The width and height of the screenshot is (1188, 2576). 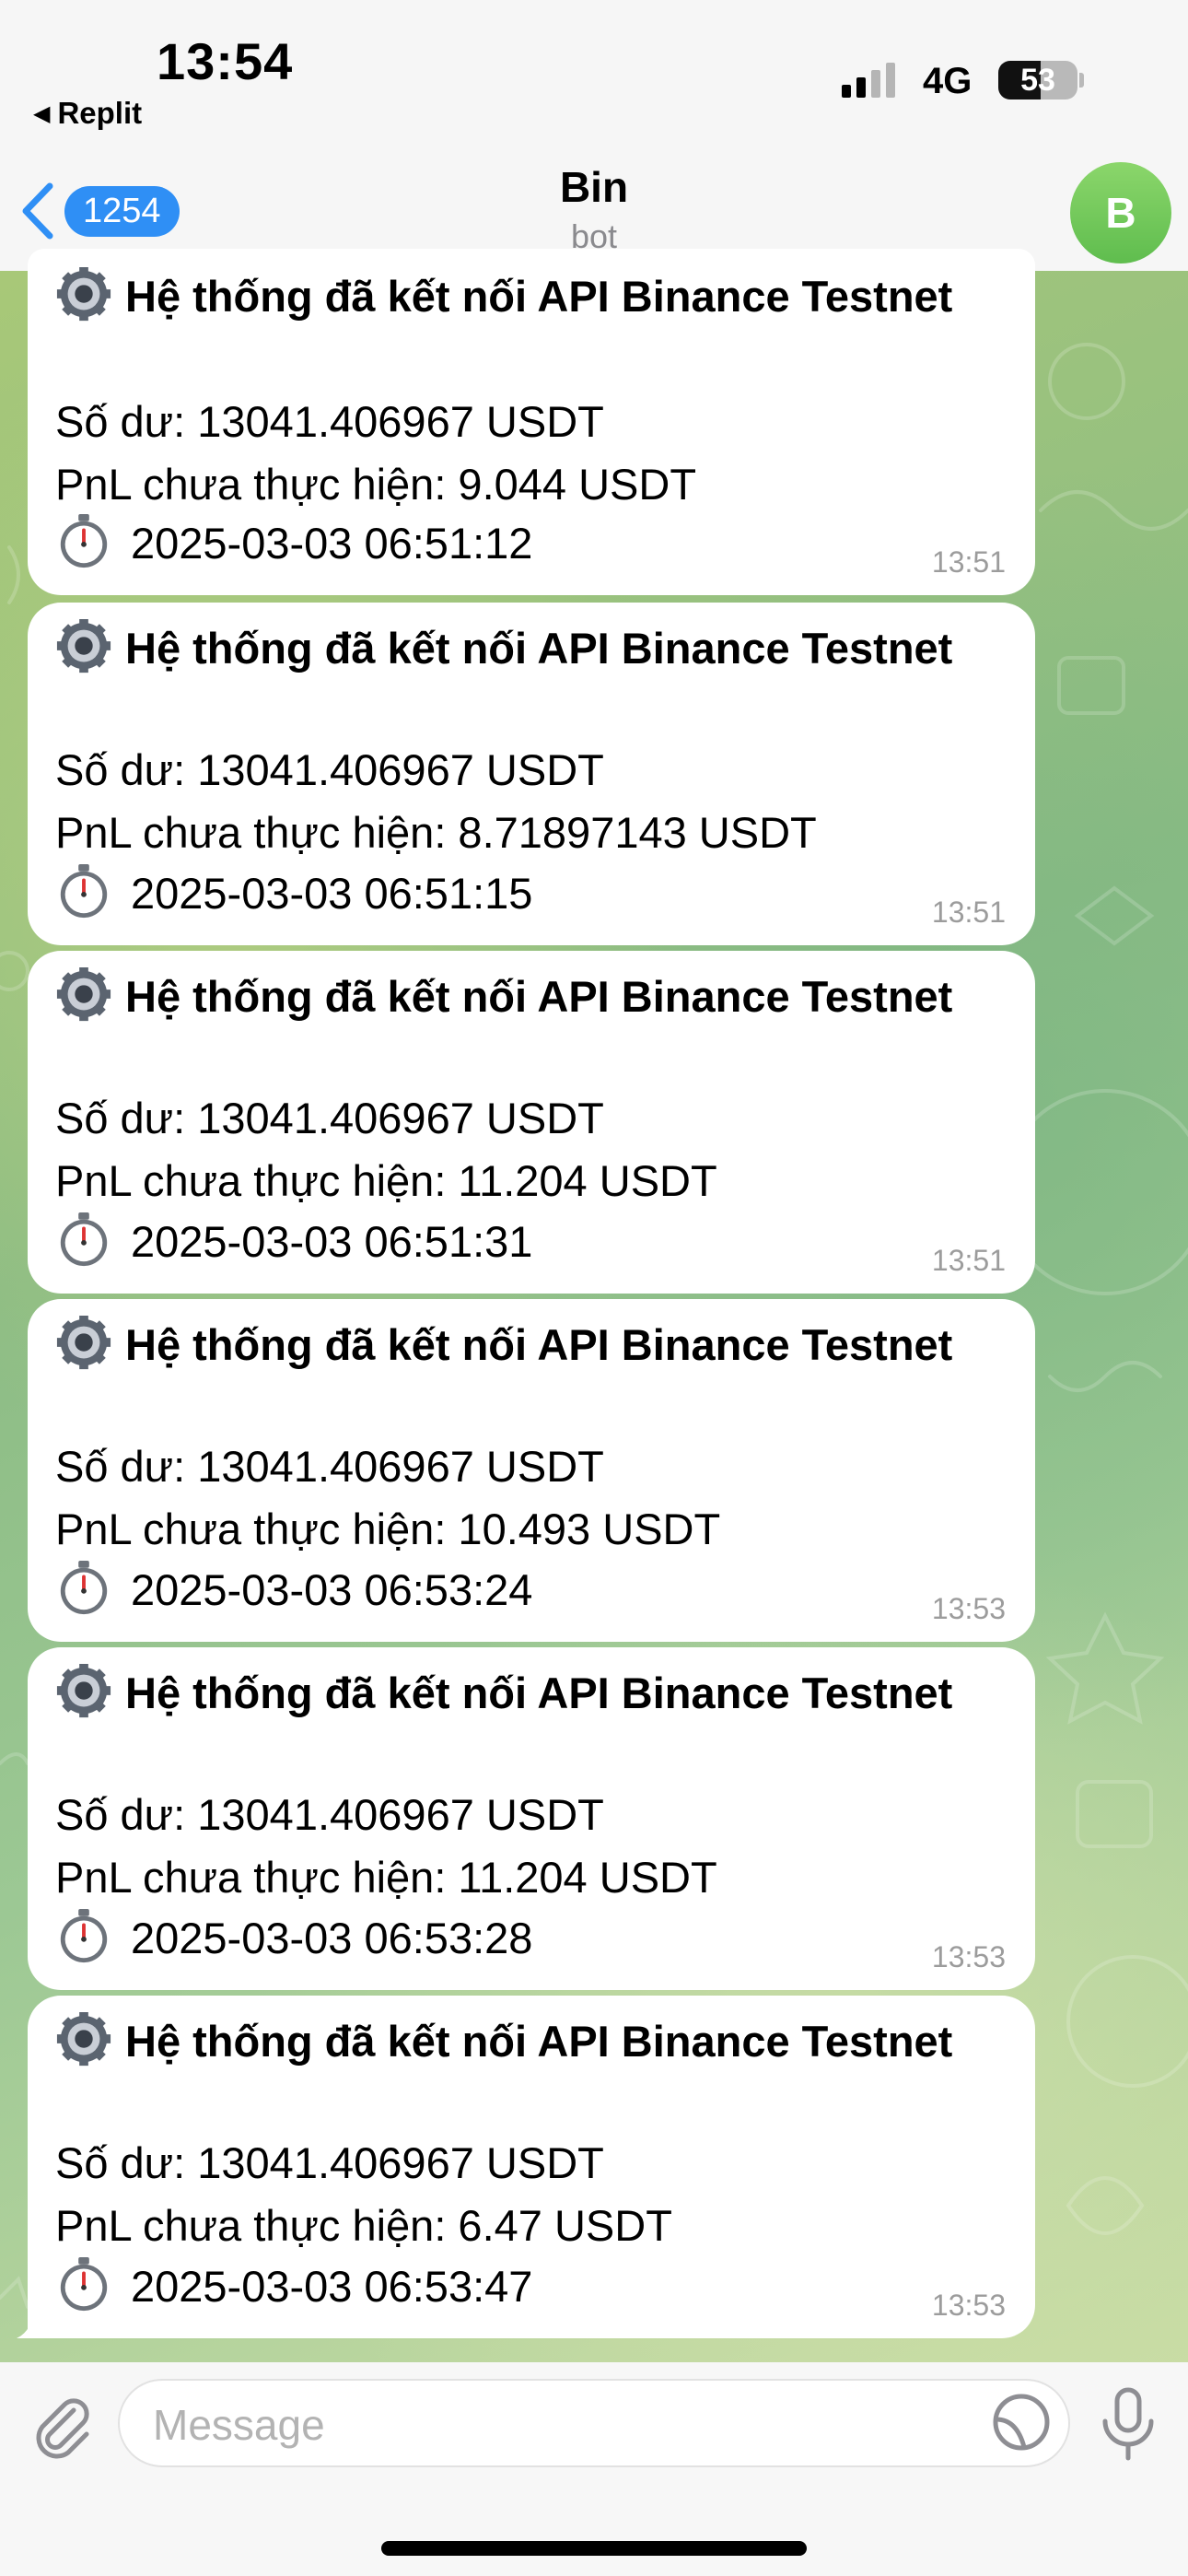 What do you see at coordinates (225, 61) in the screenshot?
I see `status-time: 13:54` at bounding box center [225, 61].